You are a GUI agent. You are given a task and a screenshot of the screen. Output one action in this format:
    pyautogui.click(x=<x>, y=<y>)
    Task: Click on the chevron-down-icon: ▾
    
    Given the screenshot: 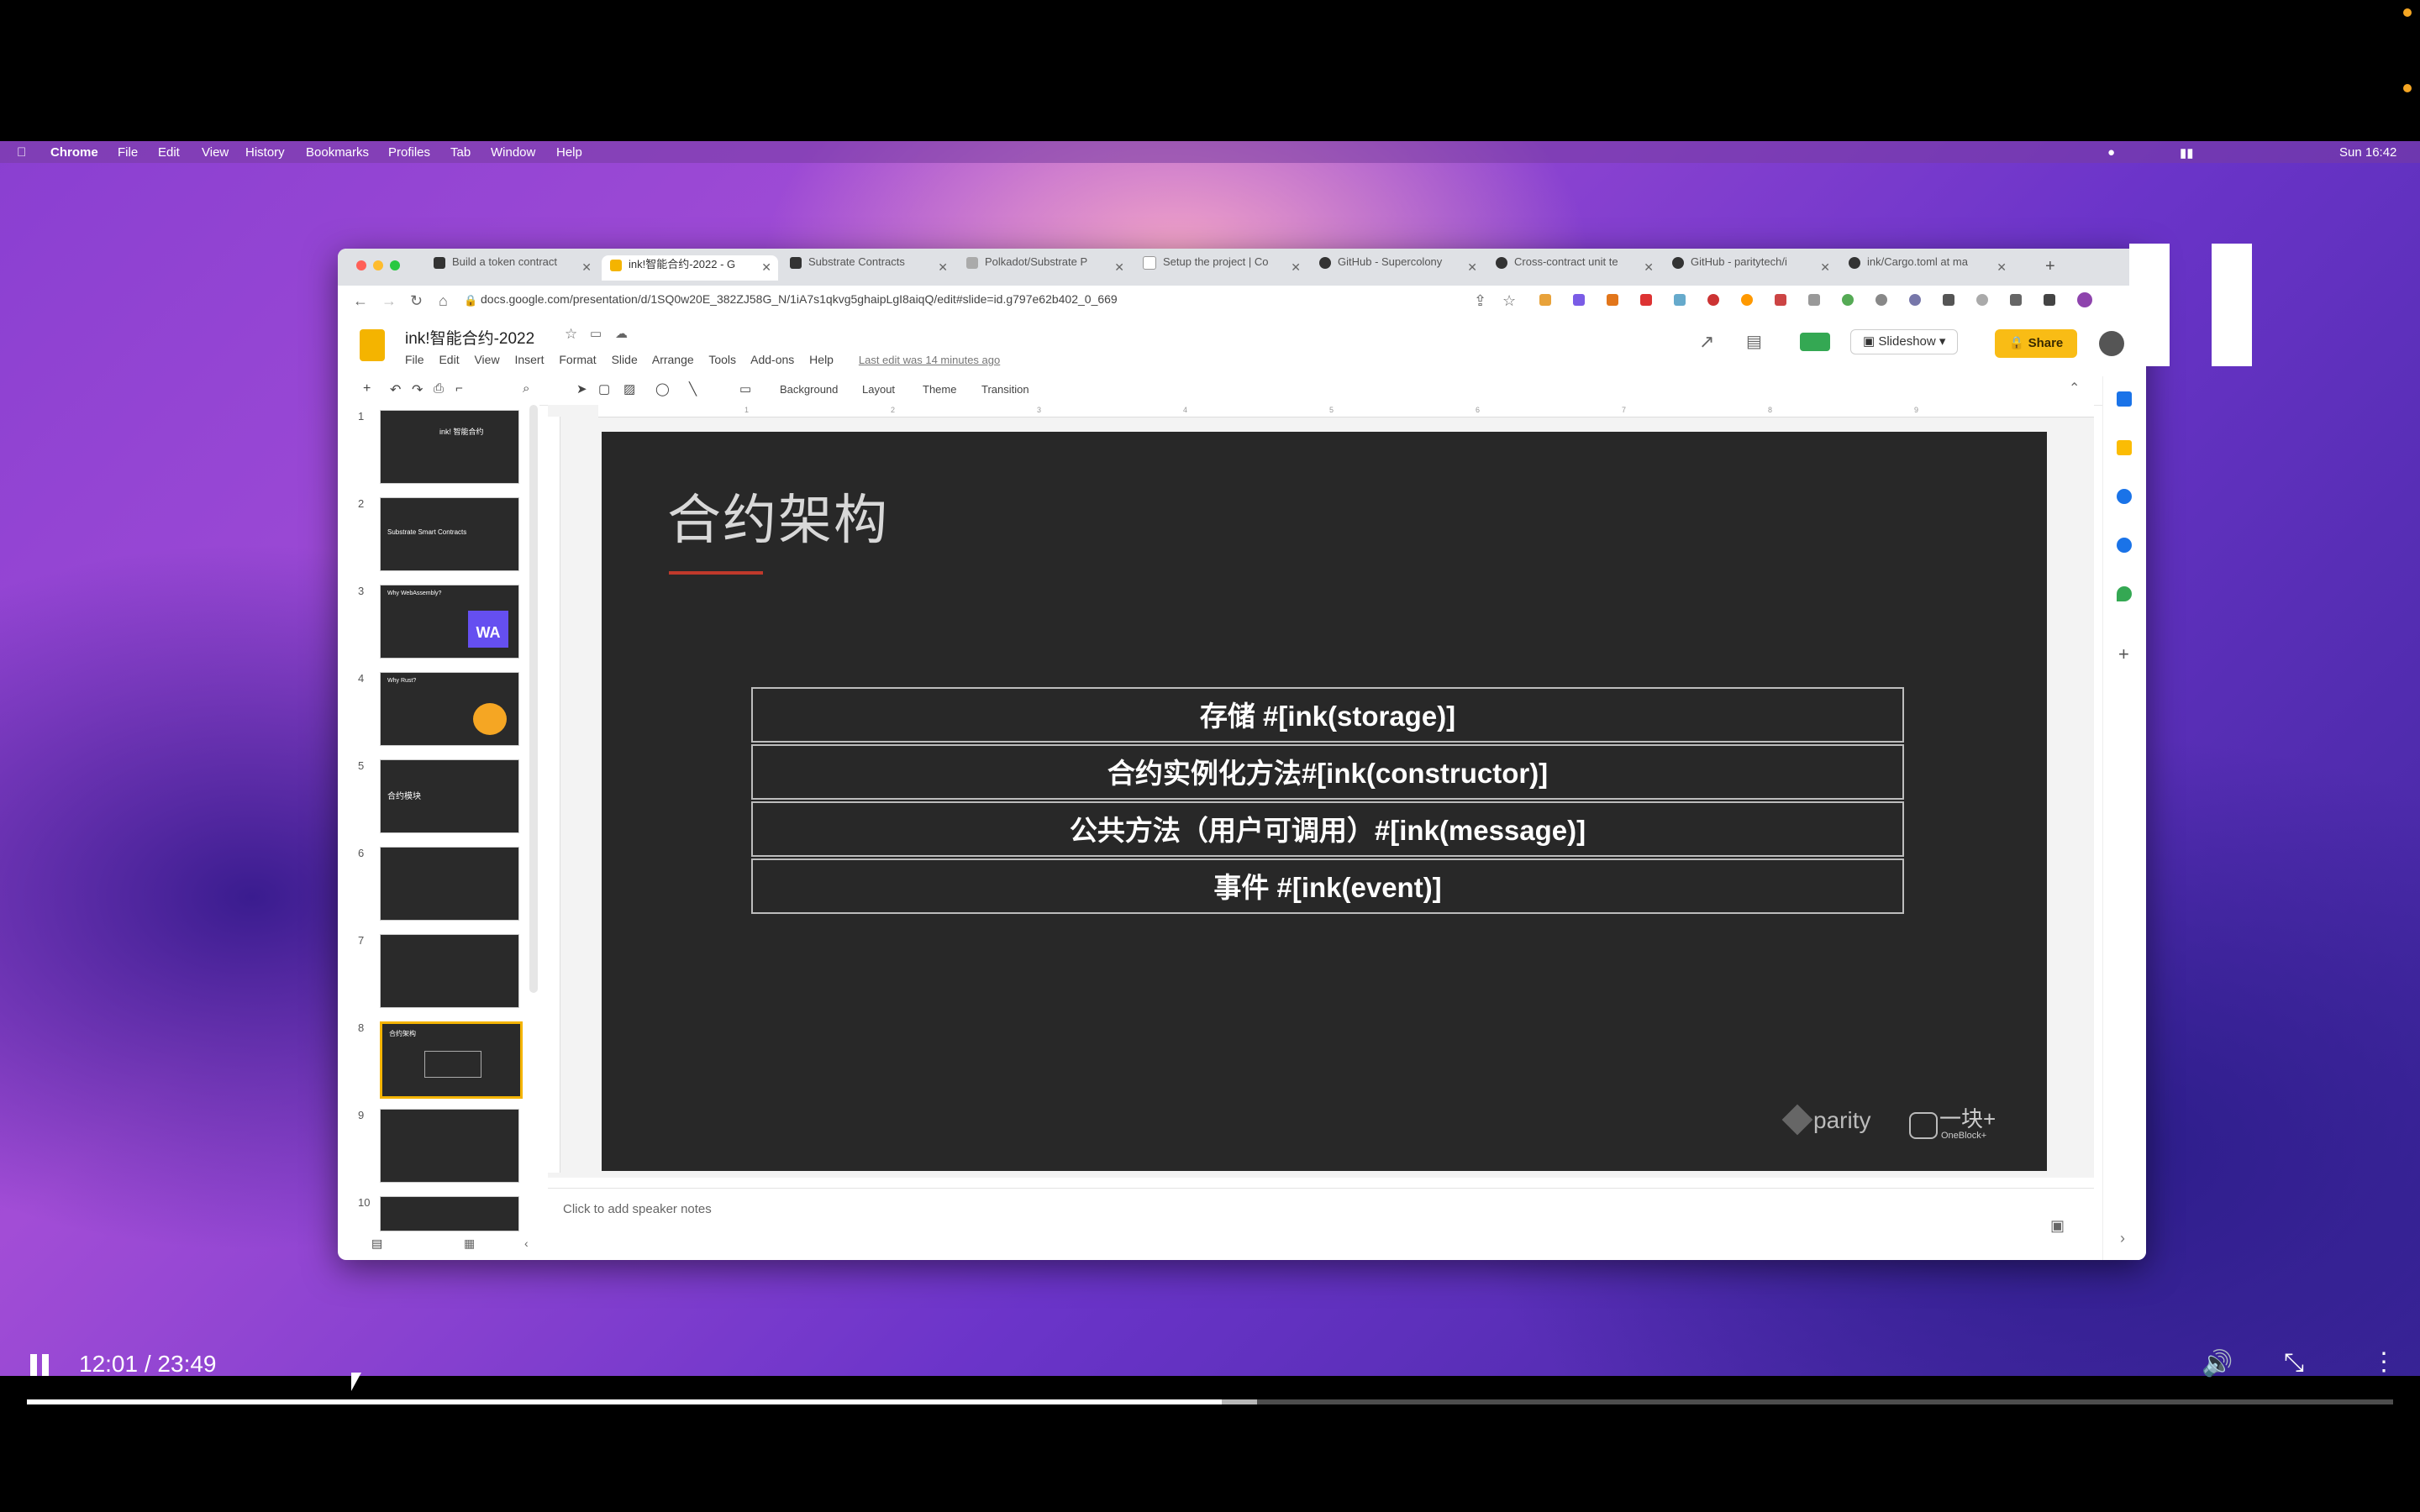 What is the action you would take?
    pyautogui.click(x=1942, y=341)
    